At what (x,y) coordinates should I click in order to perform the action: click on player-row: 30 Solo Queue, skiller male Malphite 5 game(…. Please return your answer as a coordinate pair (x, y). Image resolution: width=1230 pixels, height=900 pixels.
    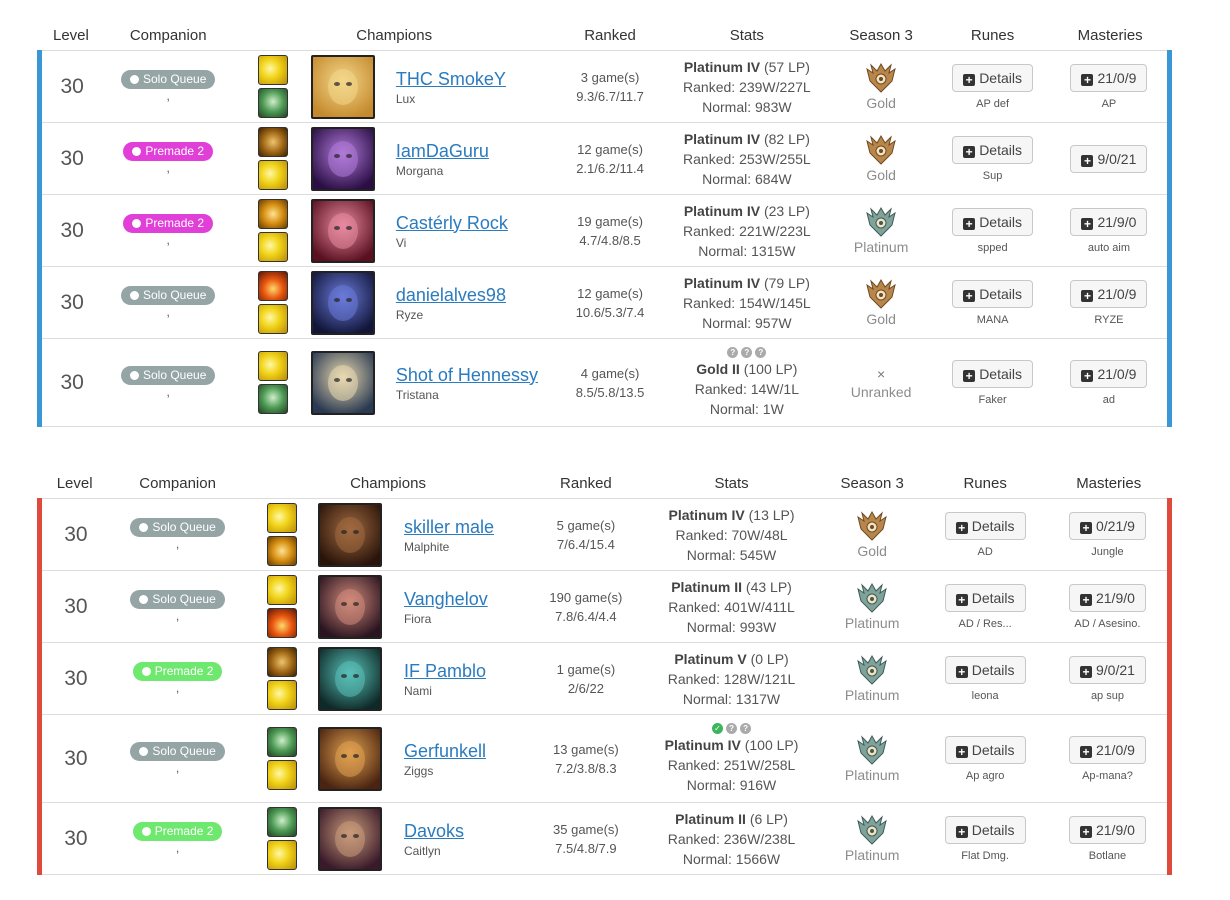
    Looking at the image, I should click on (604, 534).